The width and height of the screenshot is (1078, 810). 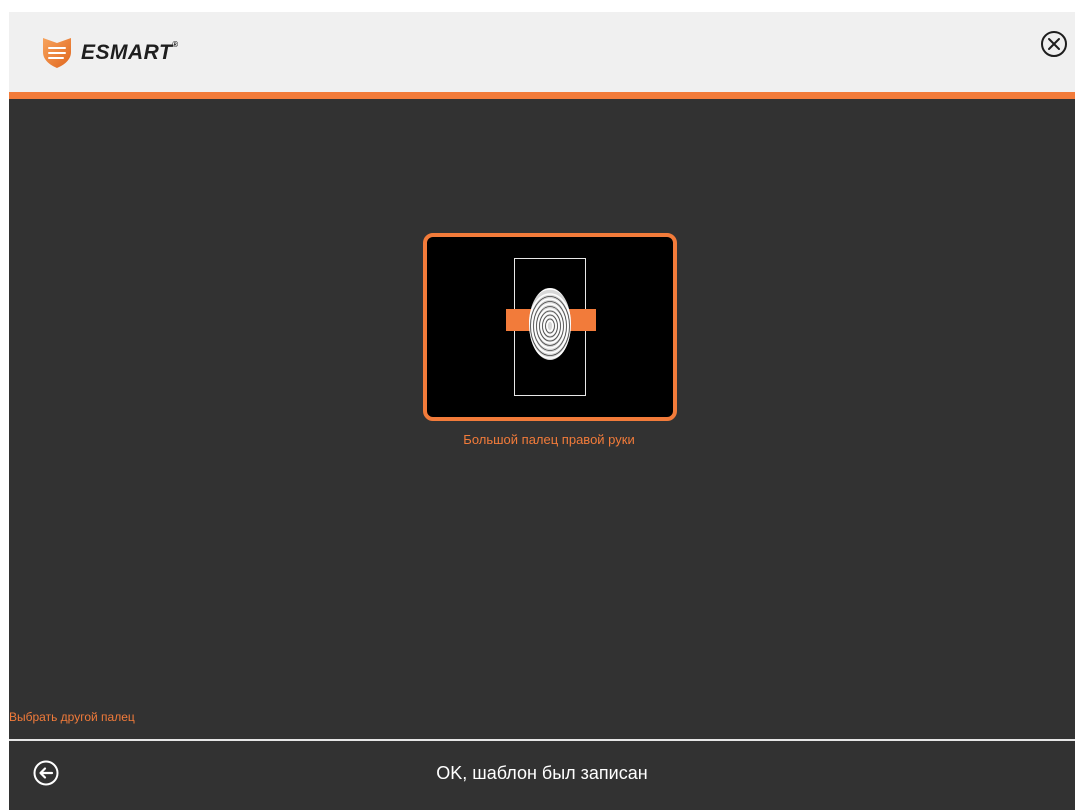 I want to click on shield-logo-icon, so click(x=57, y=53).